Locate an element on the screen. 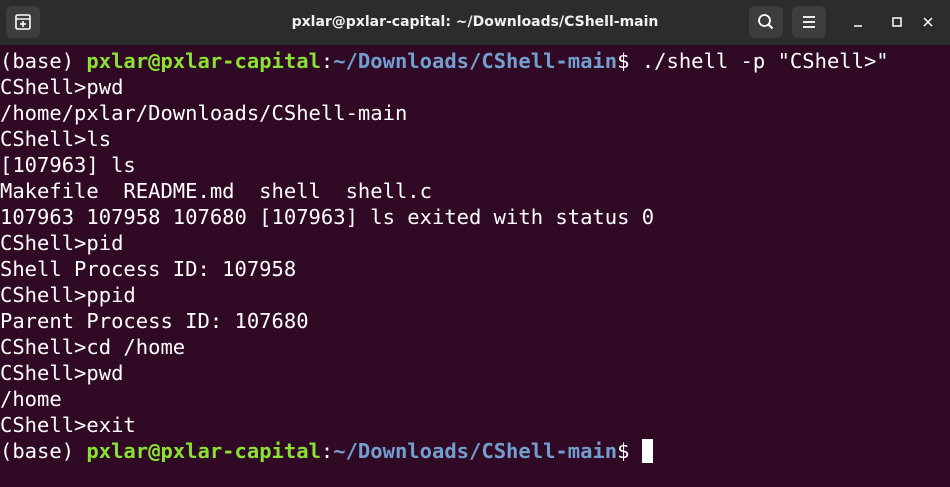 This screenshot has width=950, height=487. maximize-icon is located at coordinates (897, 22).